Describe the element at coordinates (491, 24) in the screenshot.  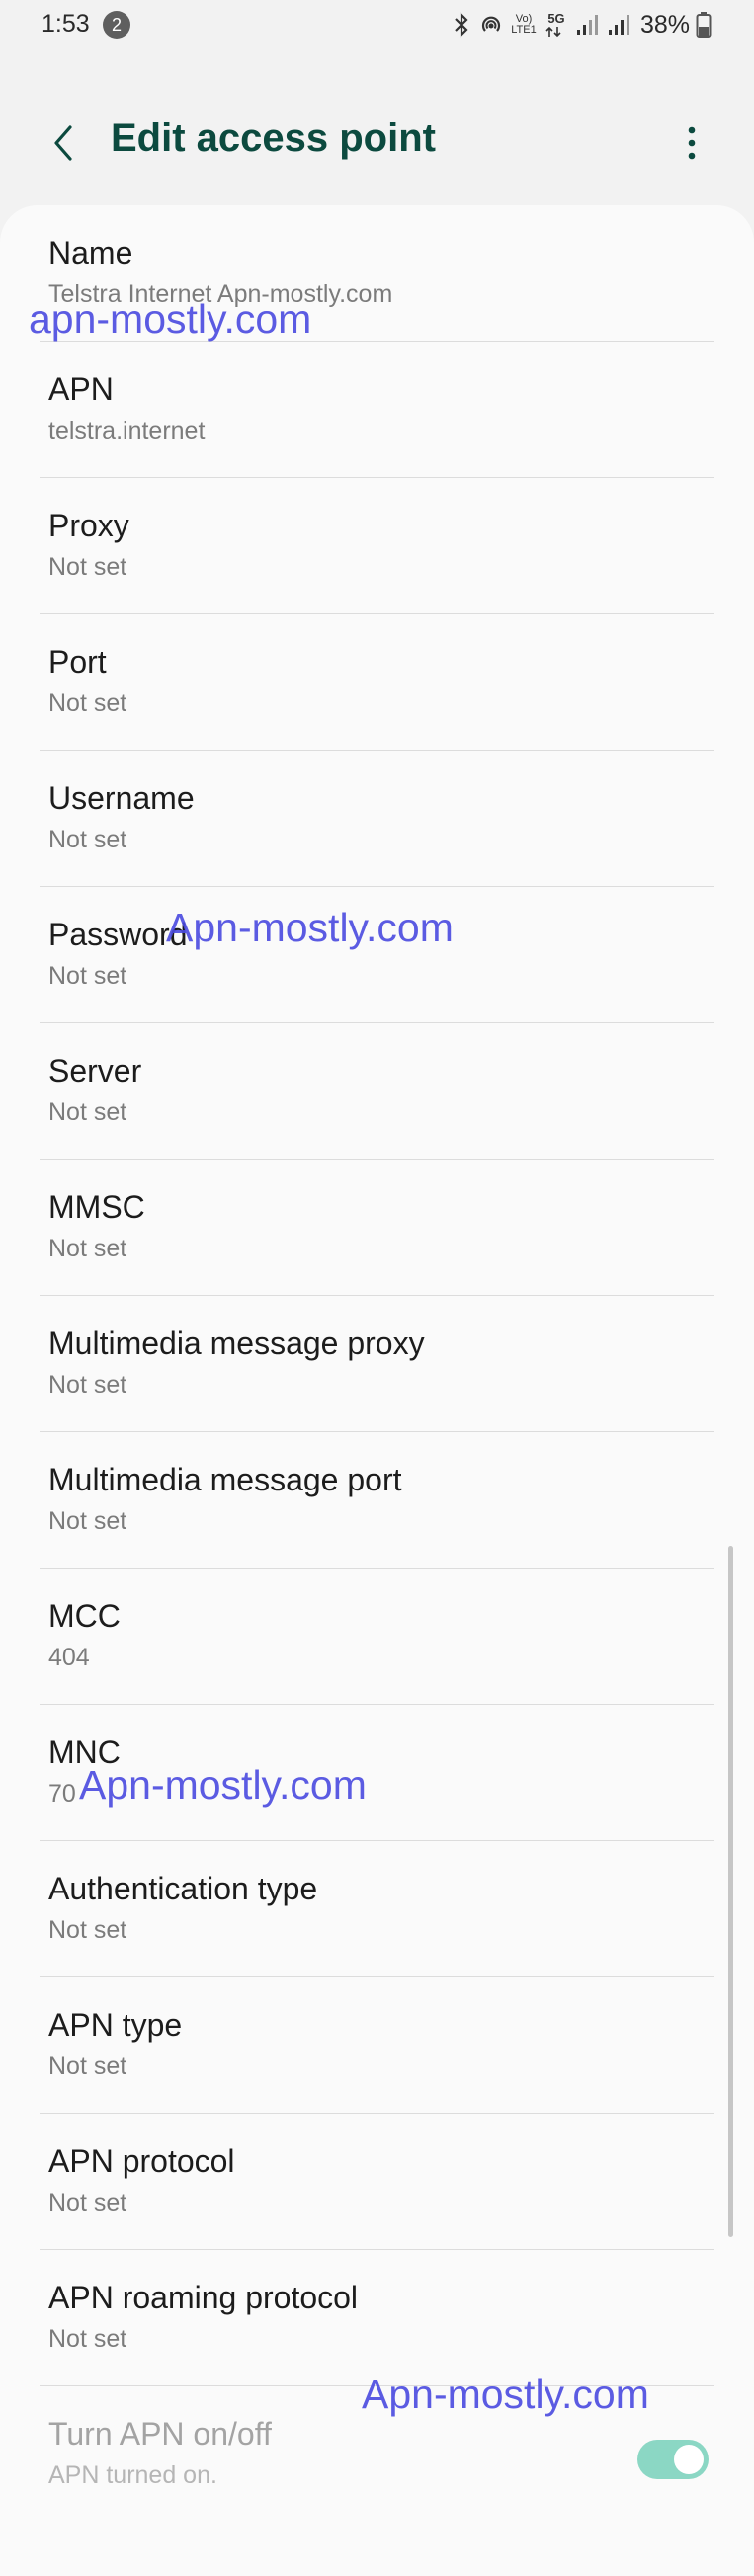
I see `hotspot-icon` at that location.